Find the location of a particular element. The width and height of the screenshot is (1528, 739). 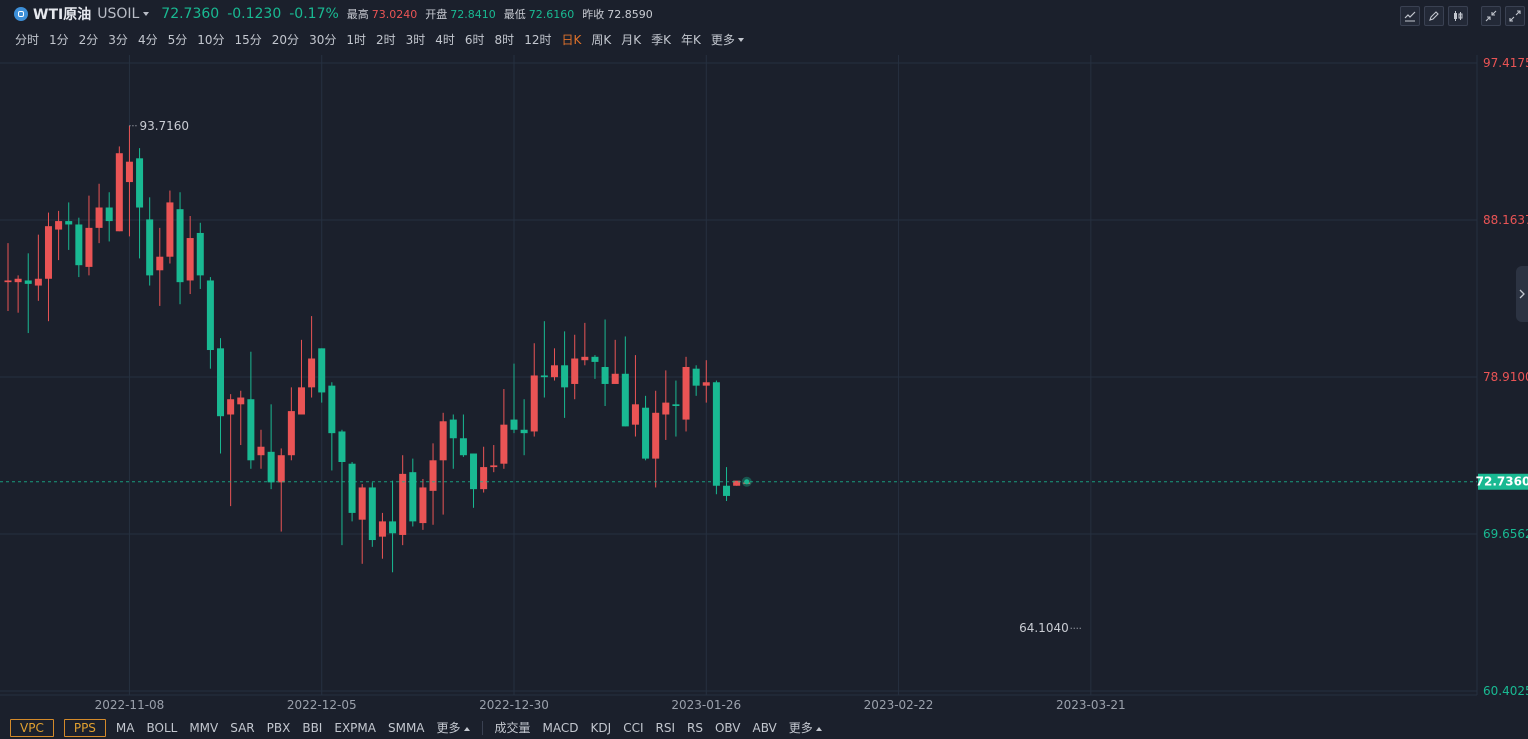

sub-indicator-7: ABV is located at coordinates (764, 728).